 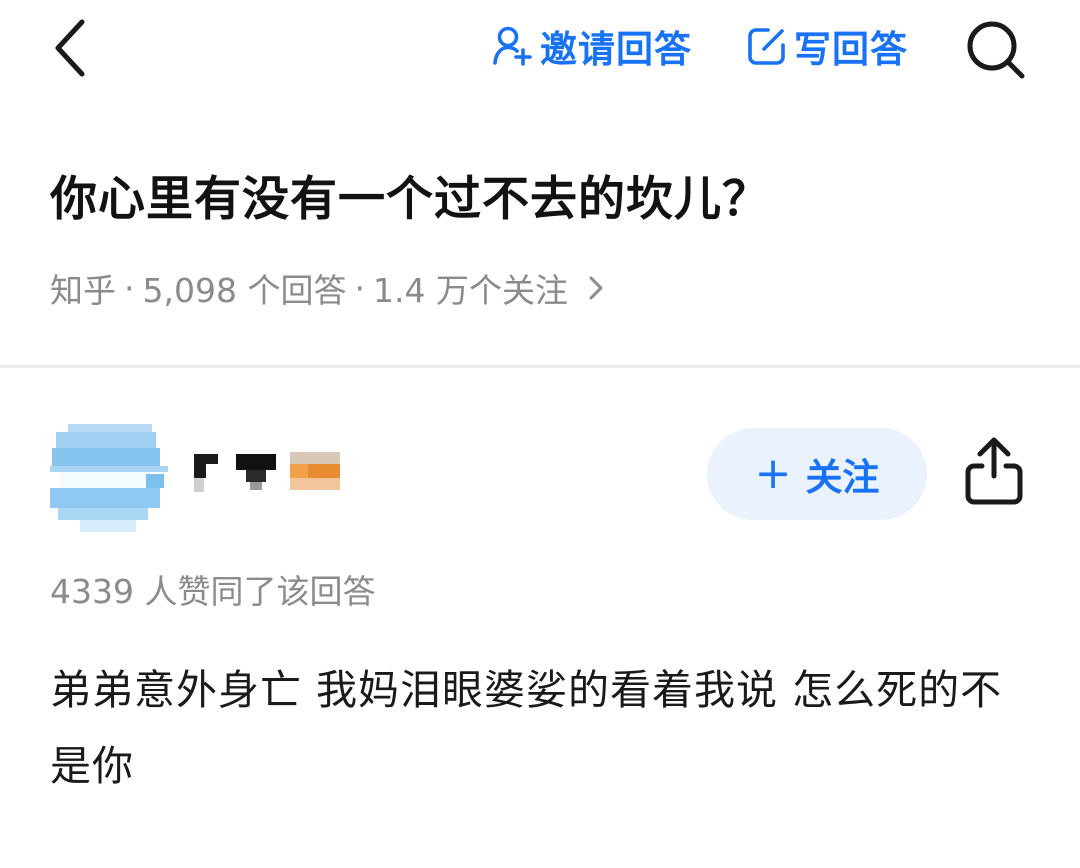 What do you see at coordinates (513, 46) in the screenshot?
I see `user-plus-icon` at bounding box center [513, 46].